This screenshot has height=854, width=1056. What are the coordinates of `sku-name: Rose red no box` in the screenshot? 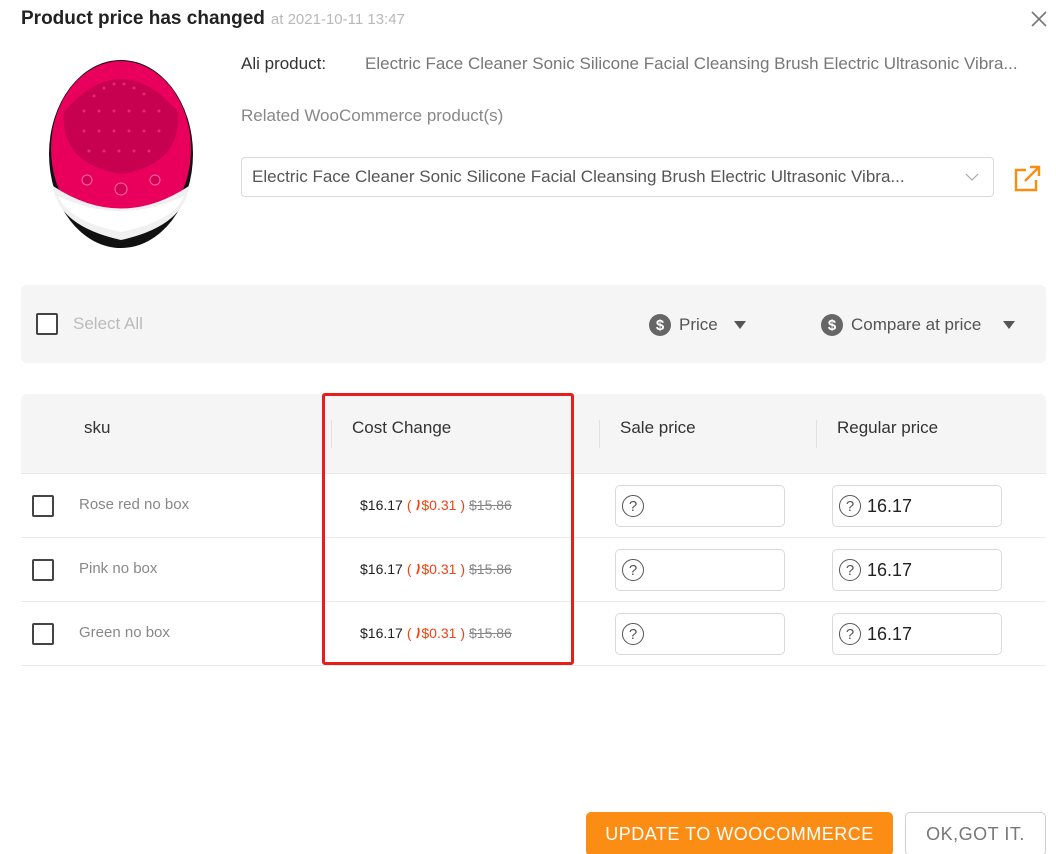 It's located at (134, 504).